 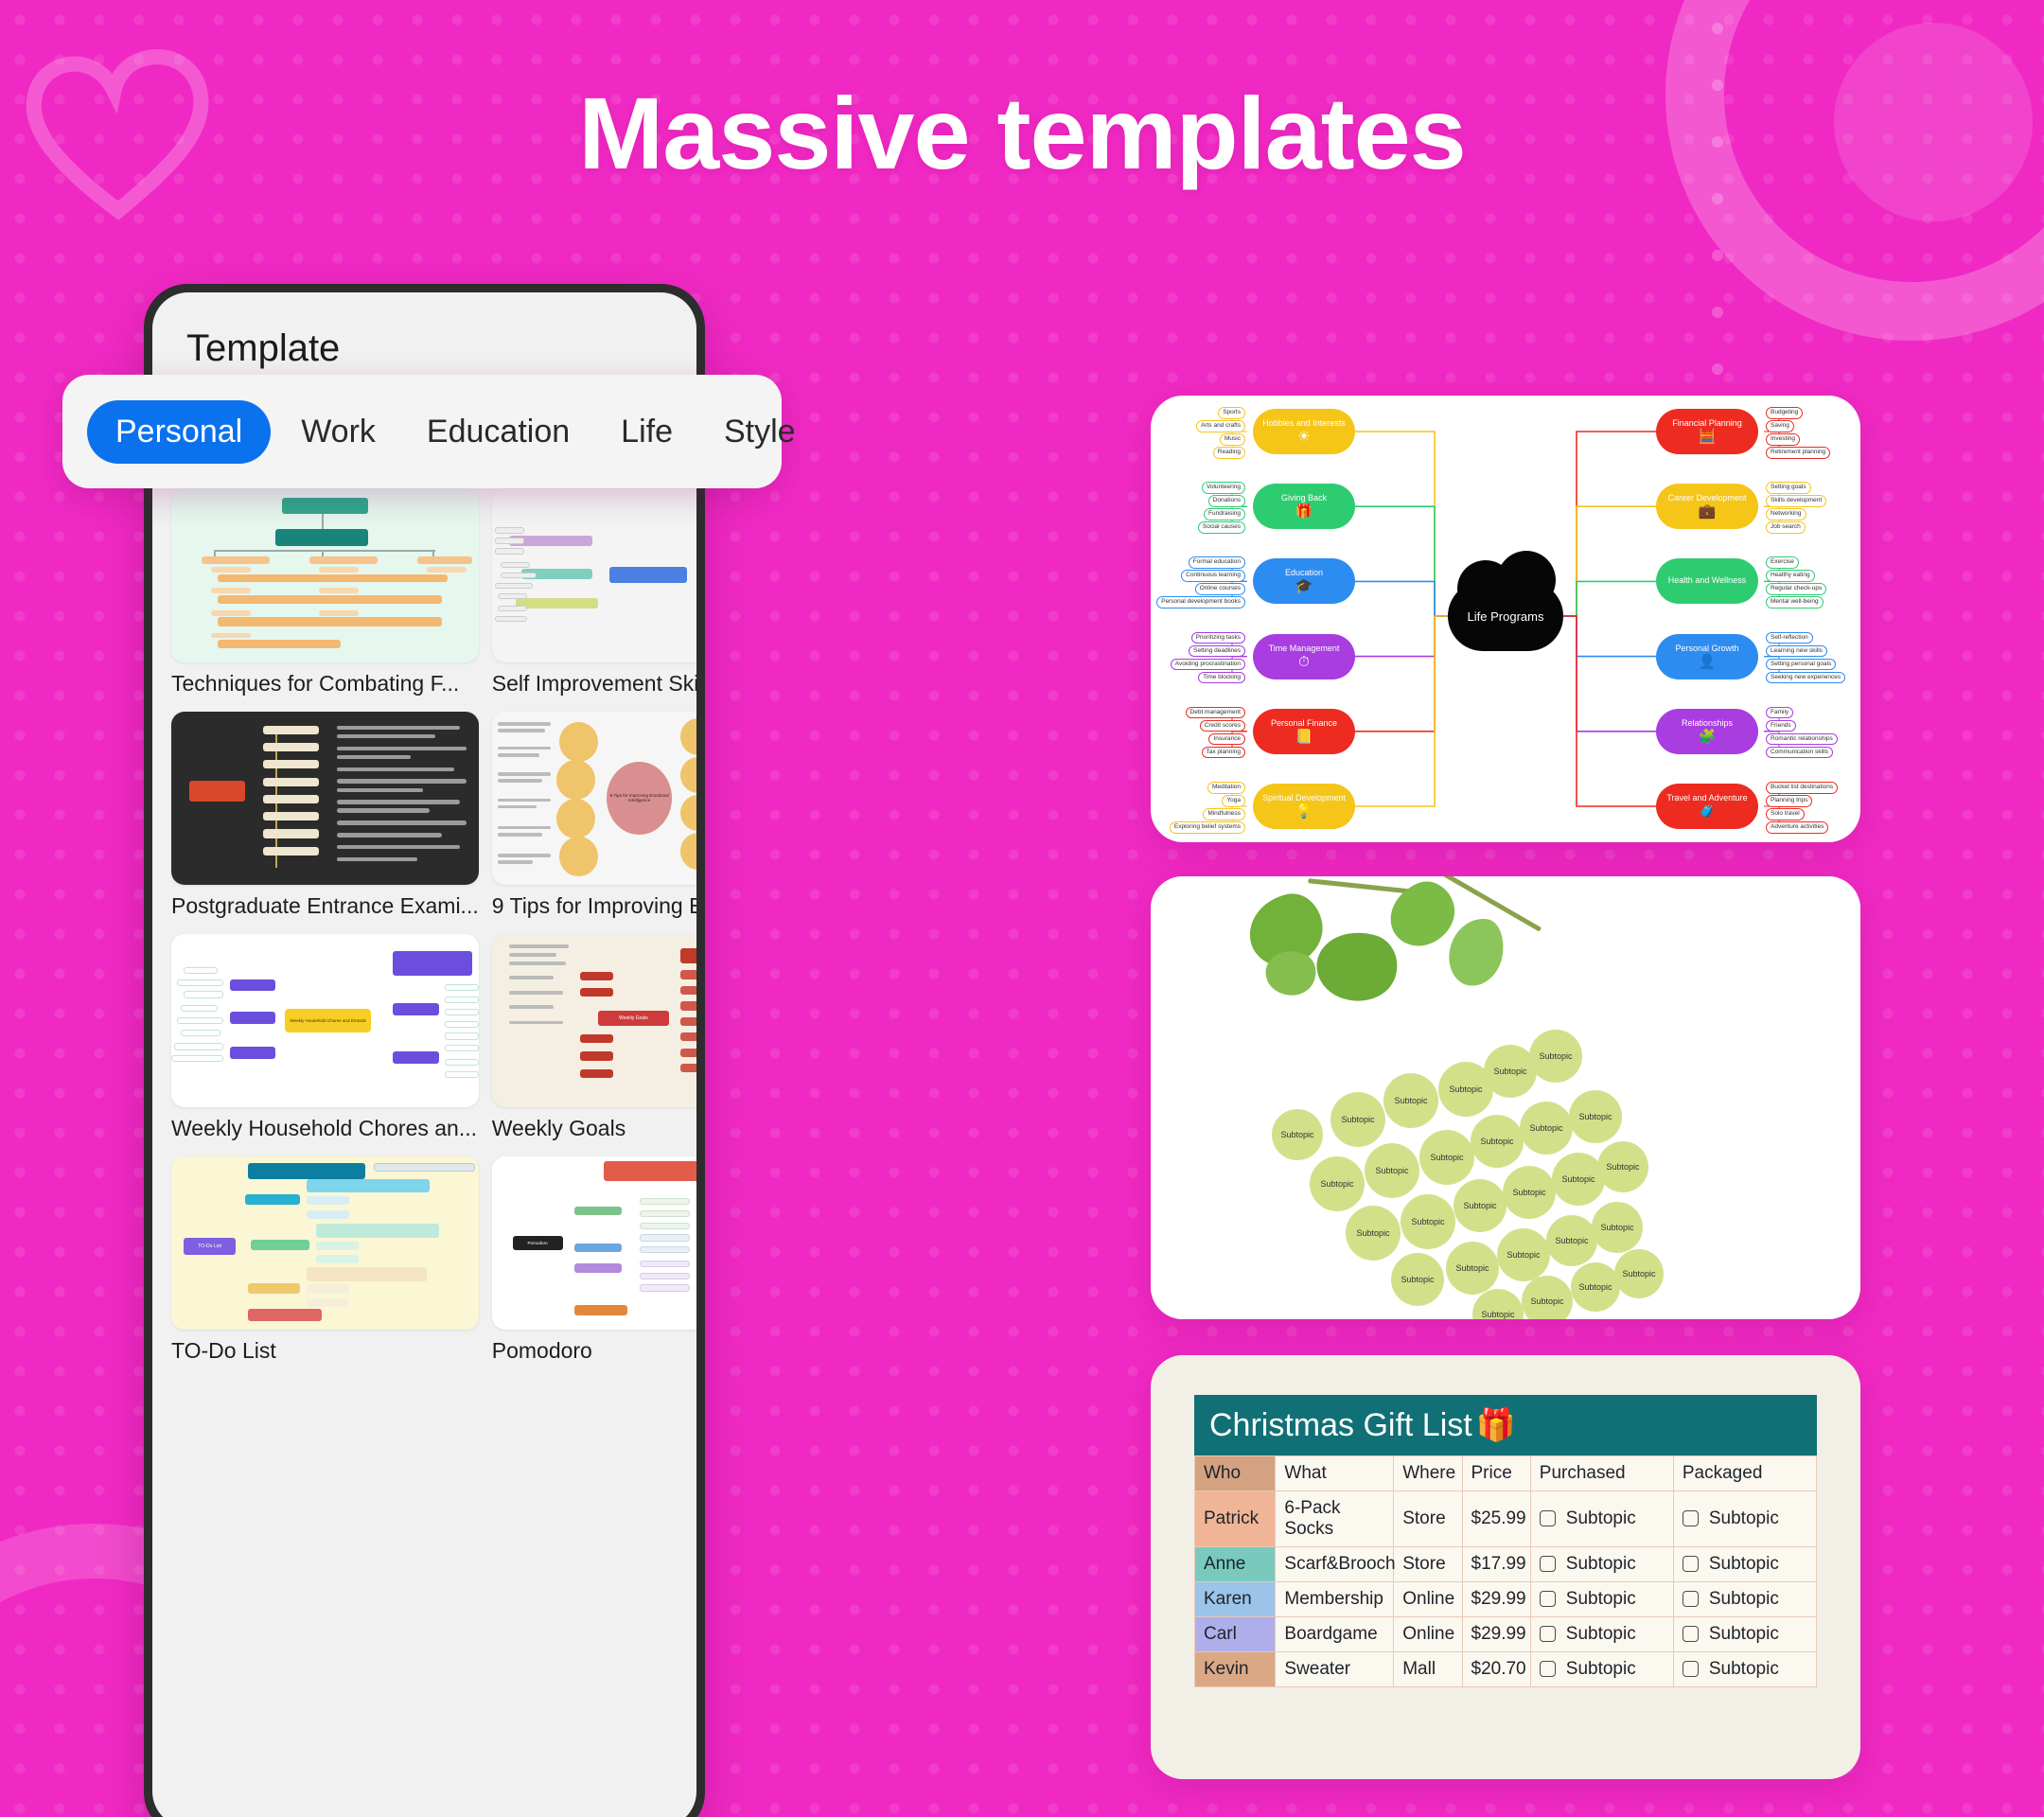 I want to click on mindmap-leaf-node: Friends, so click(x=1781, y=726).